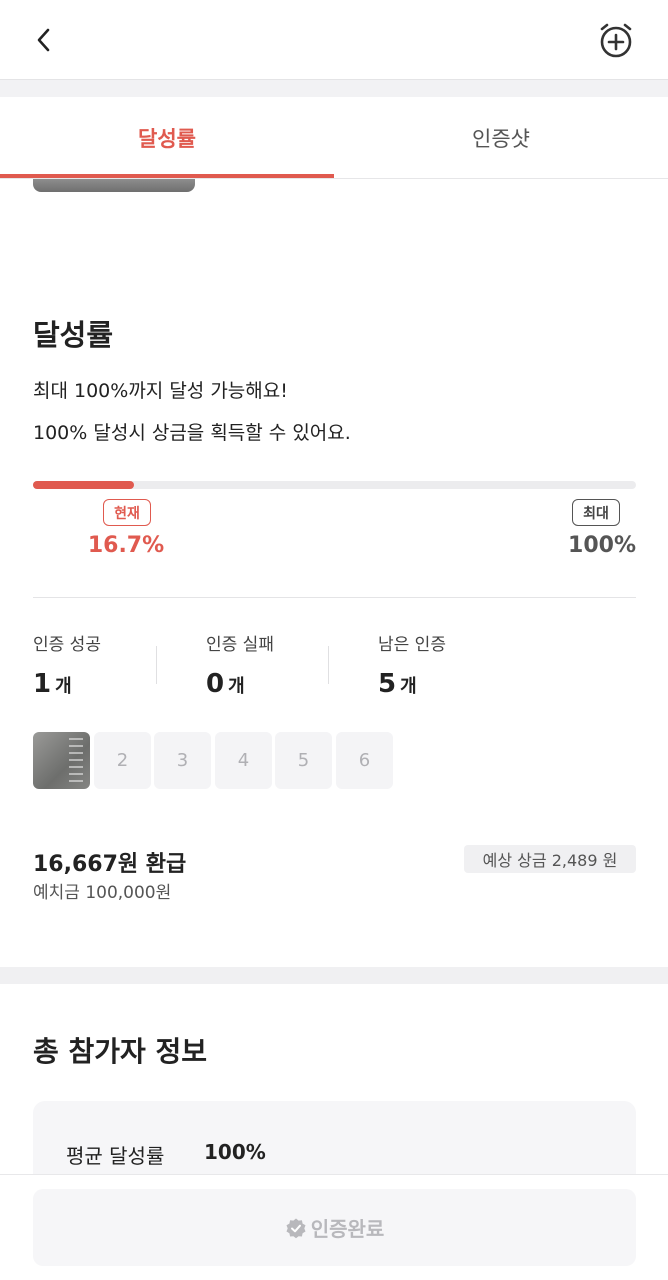  Describe the element at coordinates (114, 185) in the screenshot. I see `proof-photo-preview` at that location.